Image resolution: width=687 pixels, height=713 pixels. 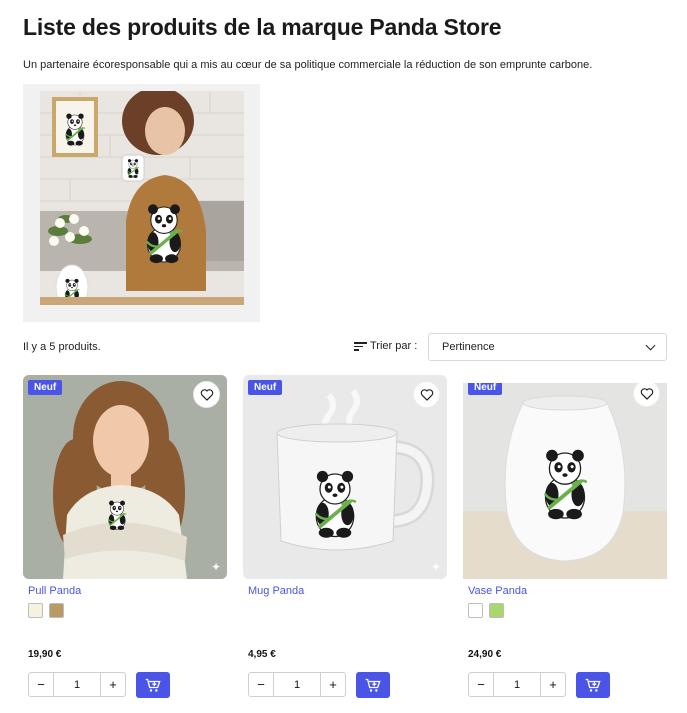 I want to click on product-name: Mug Panda, so click(x=276, y=591).